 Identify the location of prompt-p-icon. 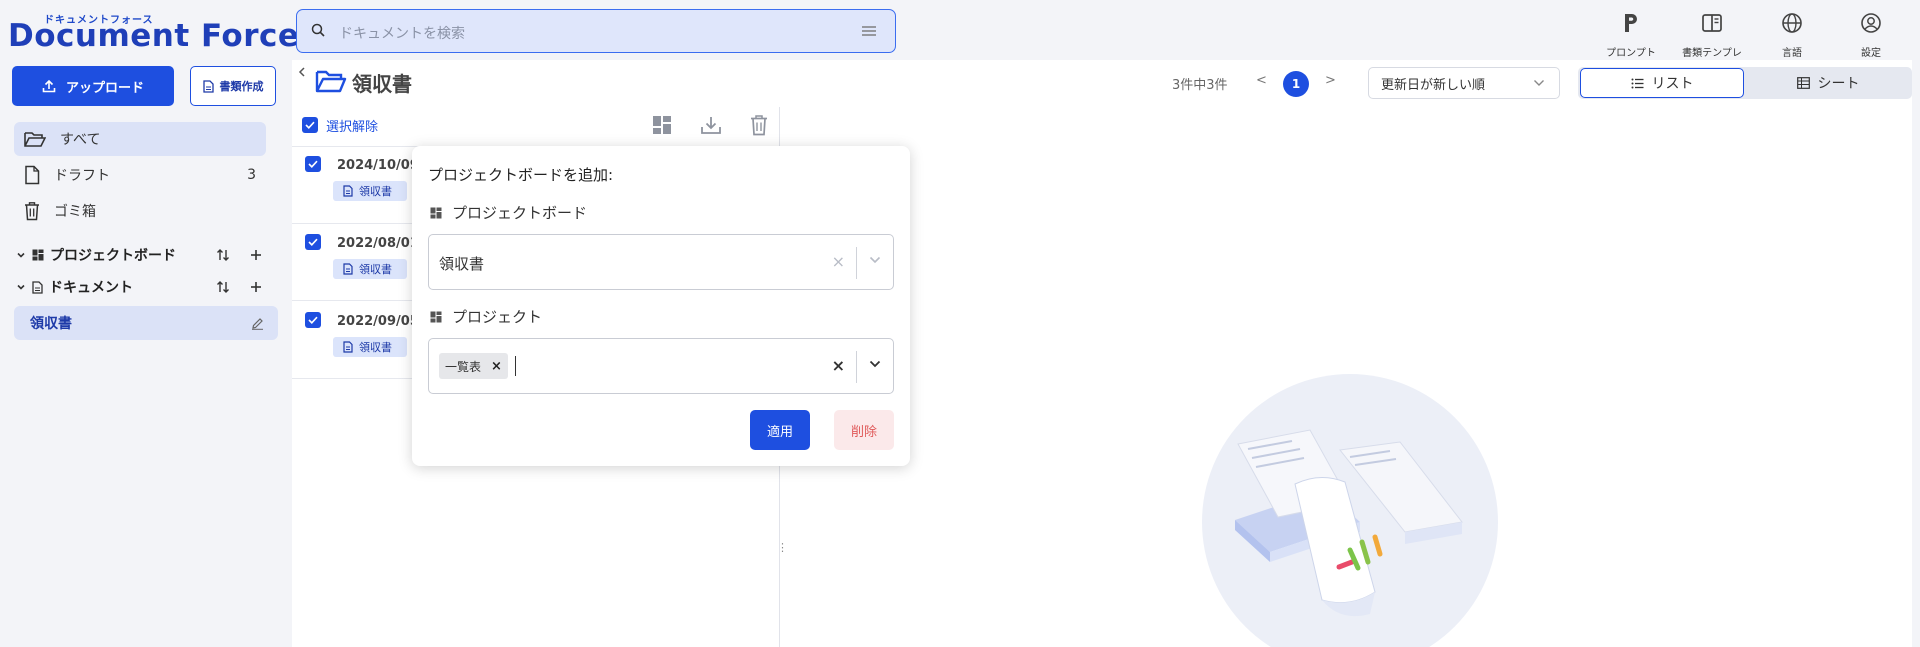
(1631, 23).